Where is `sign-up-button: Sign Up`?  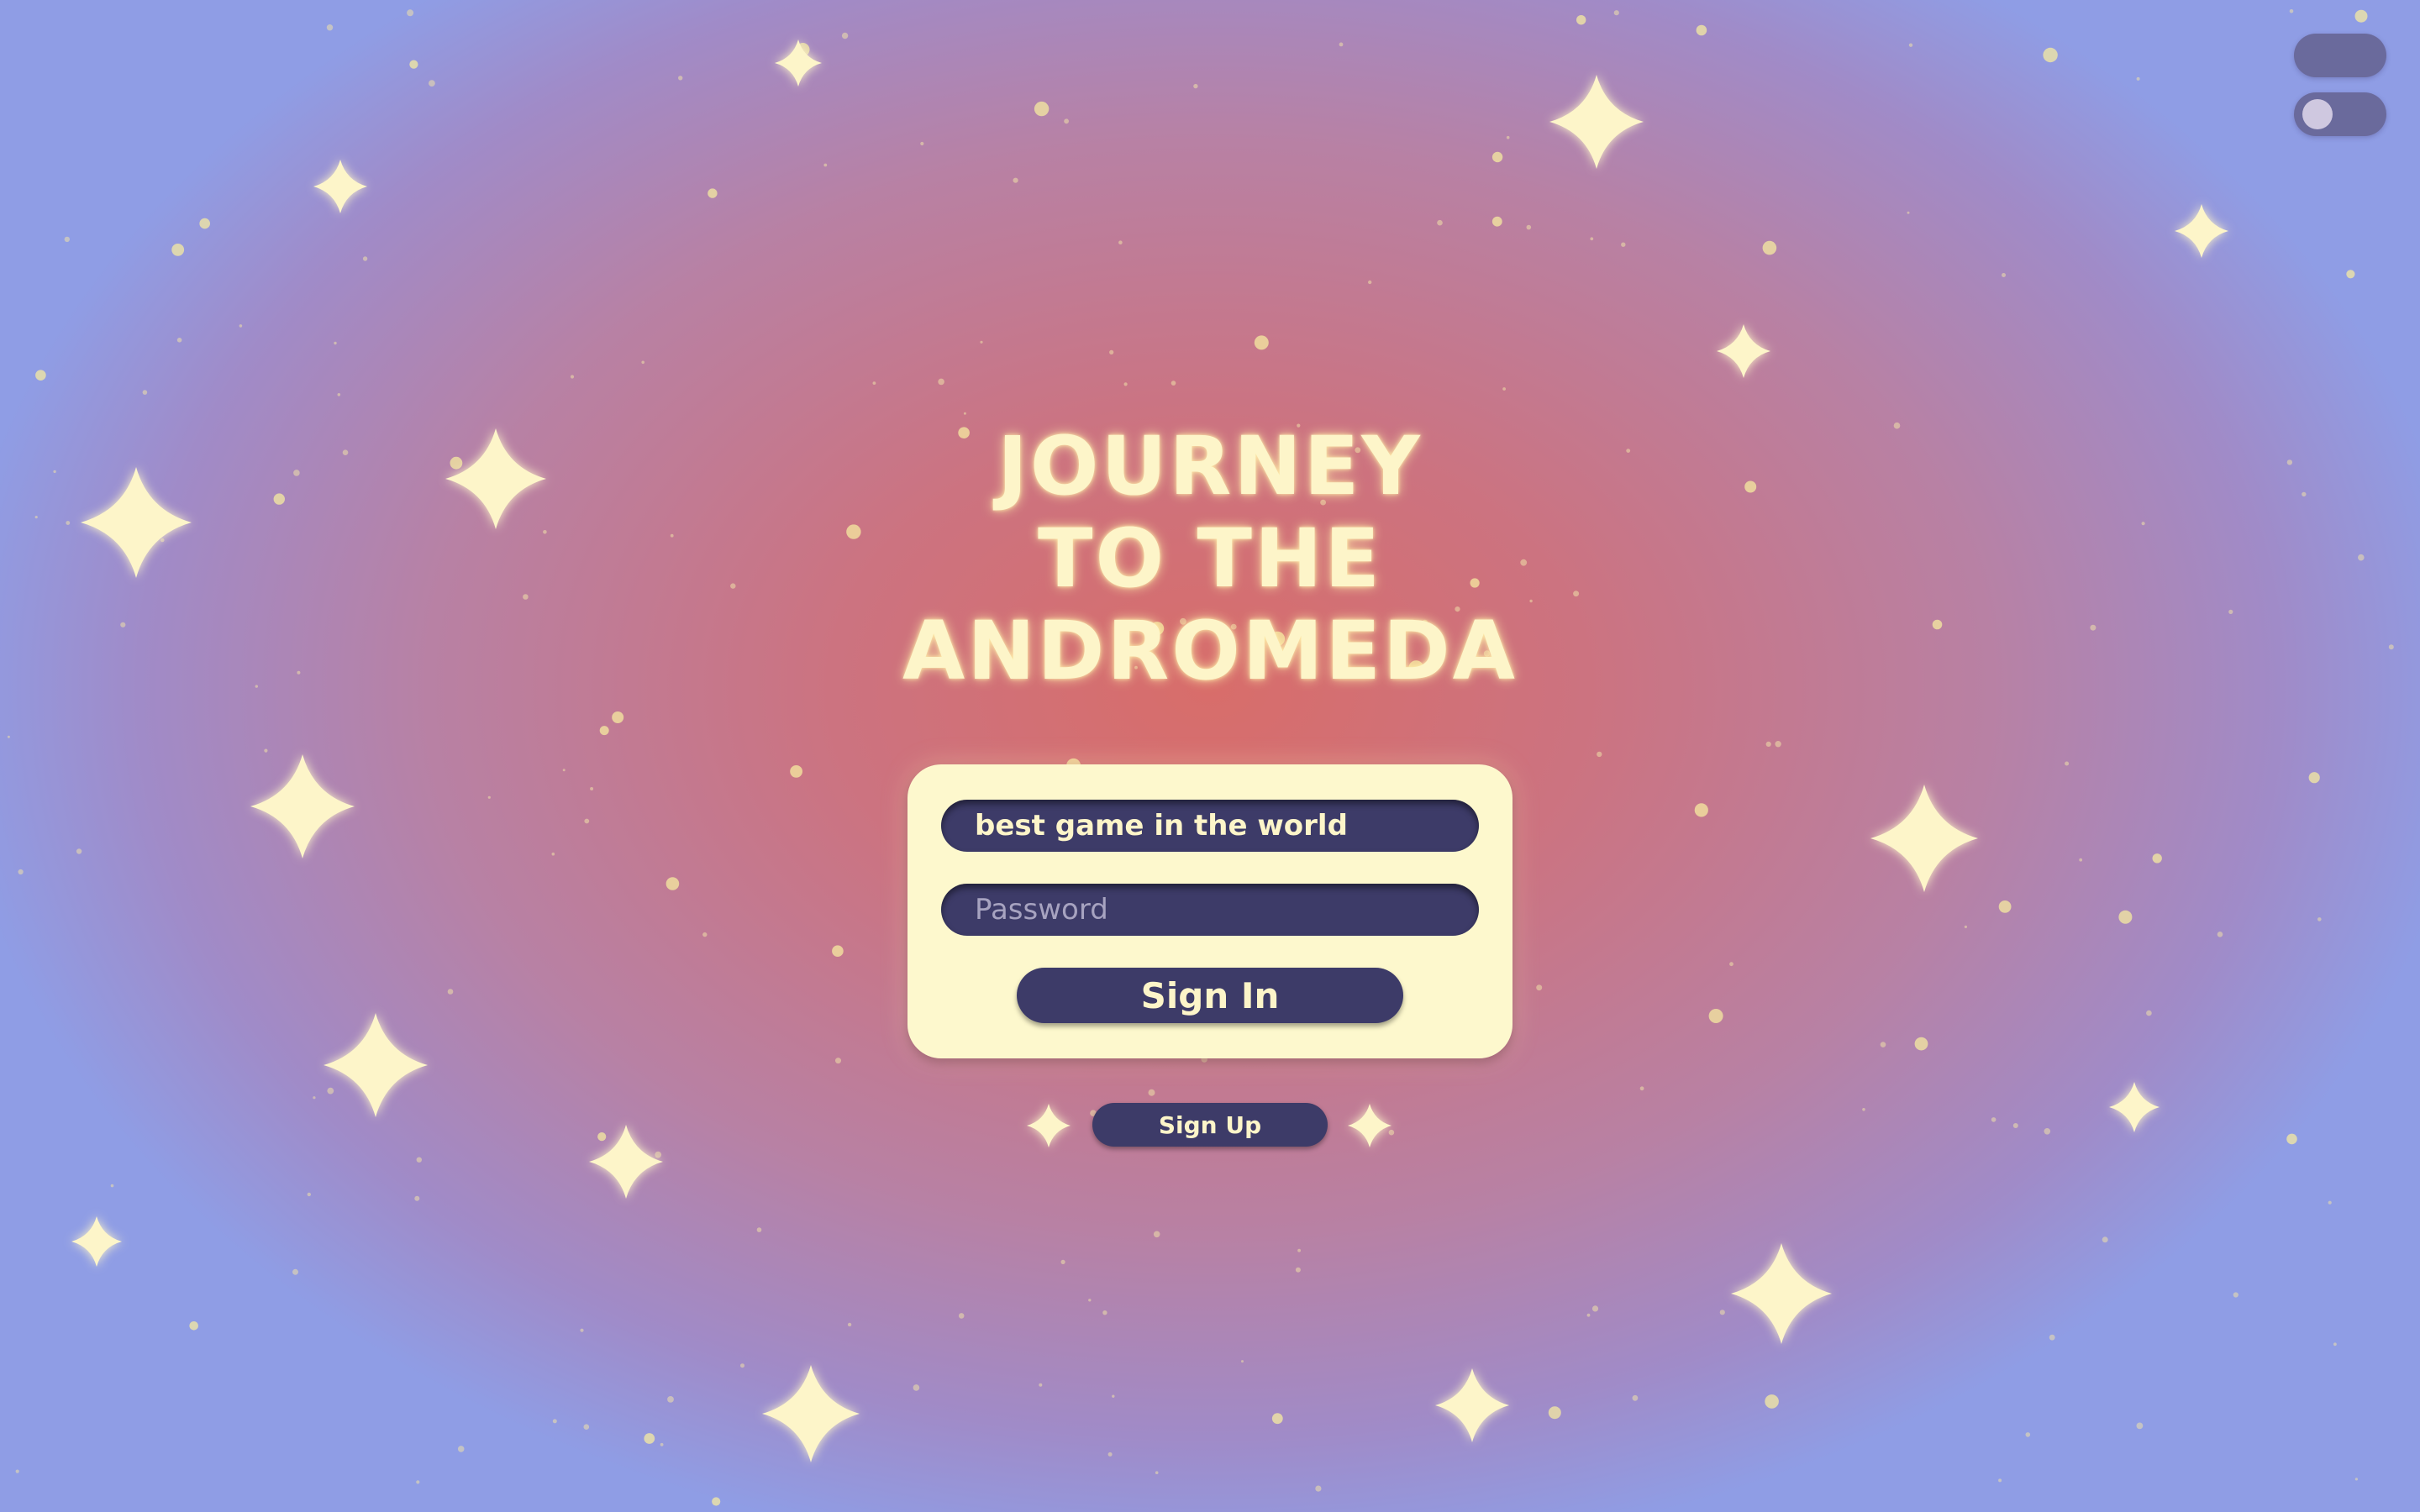
sign-up-button: Sign Up is located at coordinates (1210, 1125).